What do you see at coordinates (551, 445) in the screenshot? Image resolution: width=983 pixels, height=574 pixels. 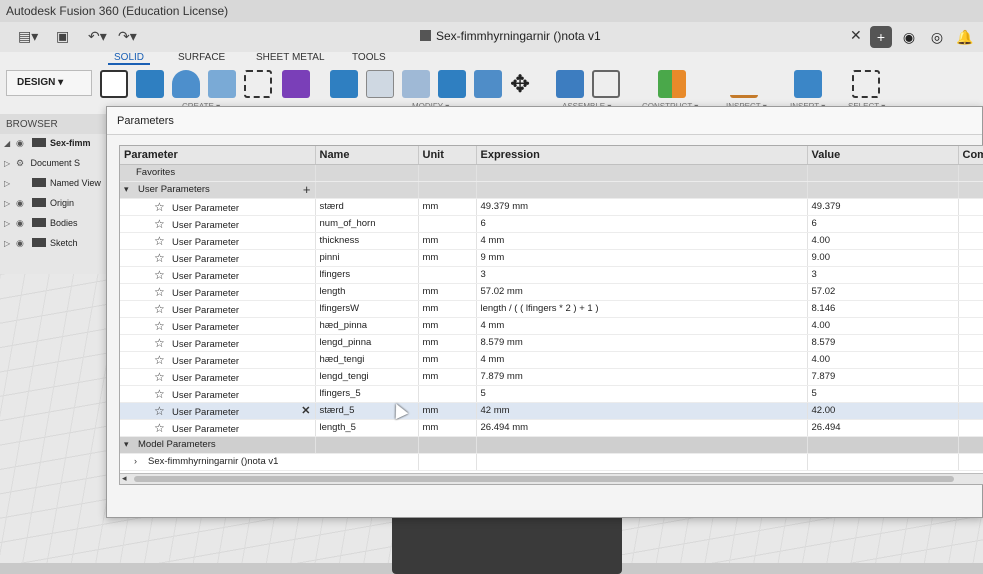 I see `model-parameters-row: ▾ Model Parameters` at bounding box center [551, 445].